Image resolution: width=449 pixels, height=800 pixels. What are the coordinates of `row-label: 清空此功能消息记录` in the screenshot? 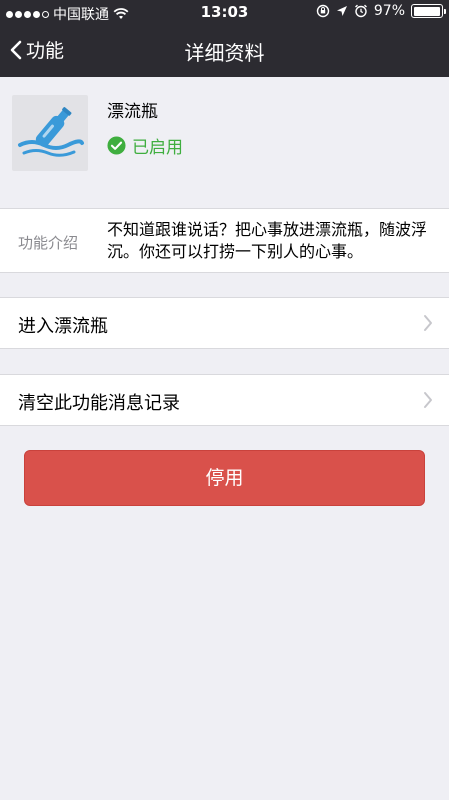 It's located at (99, 403).